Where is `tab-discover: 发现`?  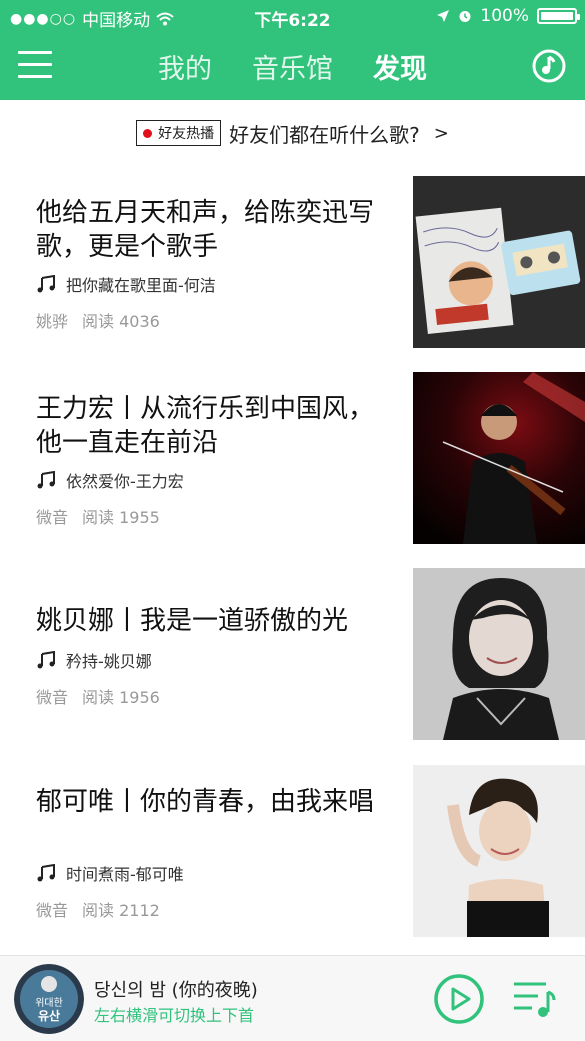
tab-discover: 发现 is located at coordinates (400, 66).